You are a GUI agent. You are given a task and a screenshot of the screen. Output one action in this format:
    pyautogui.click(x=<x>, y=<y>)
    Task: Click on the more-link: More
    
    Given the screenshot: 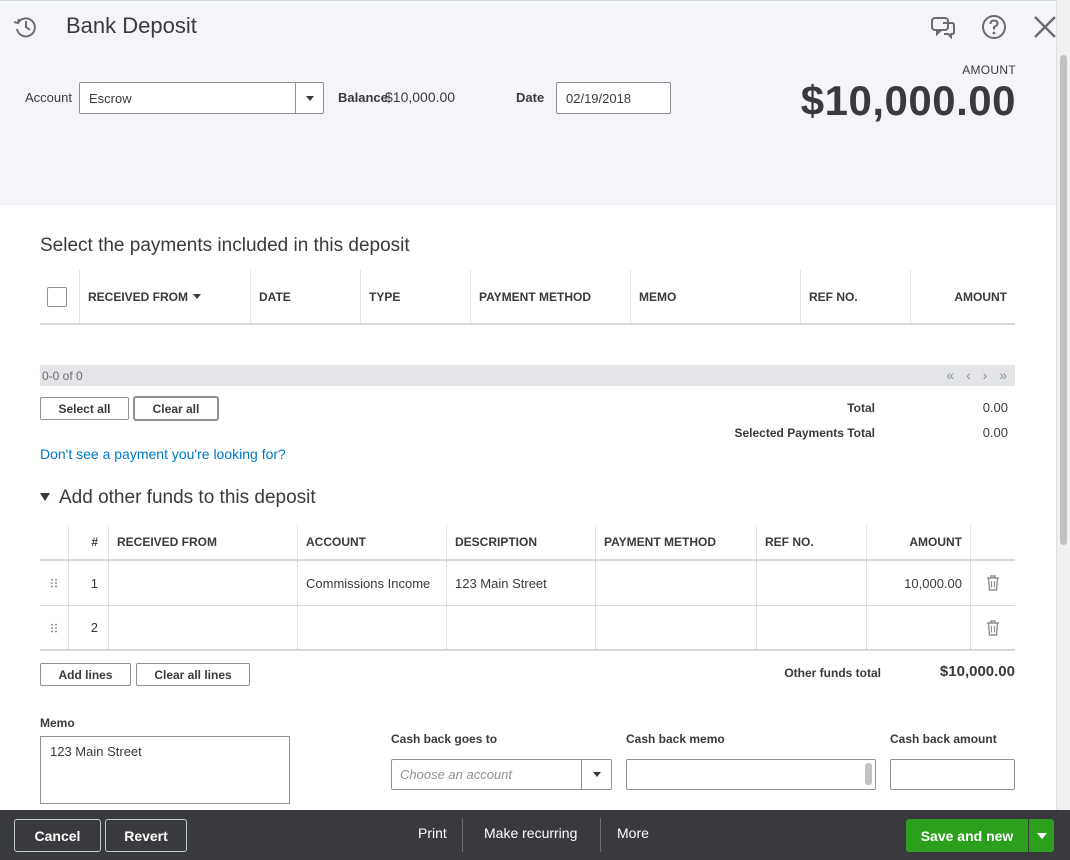 What is the action you would take?
    pyautogui.click(x=633, y=833)
    